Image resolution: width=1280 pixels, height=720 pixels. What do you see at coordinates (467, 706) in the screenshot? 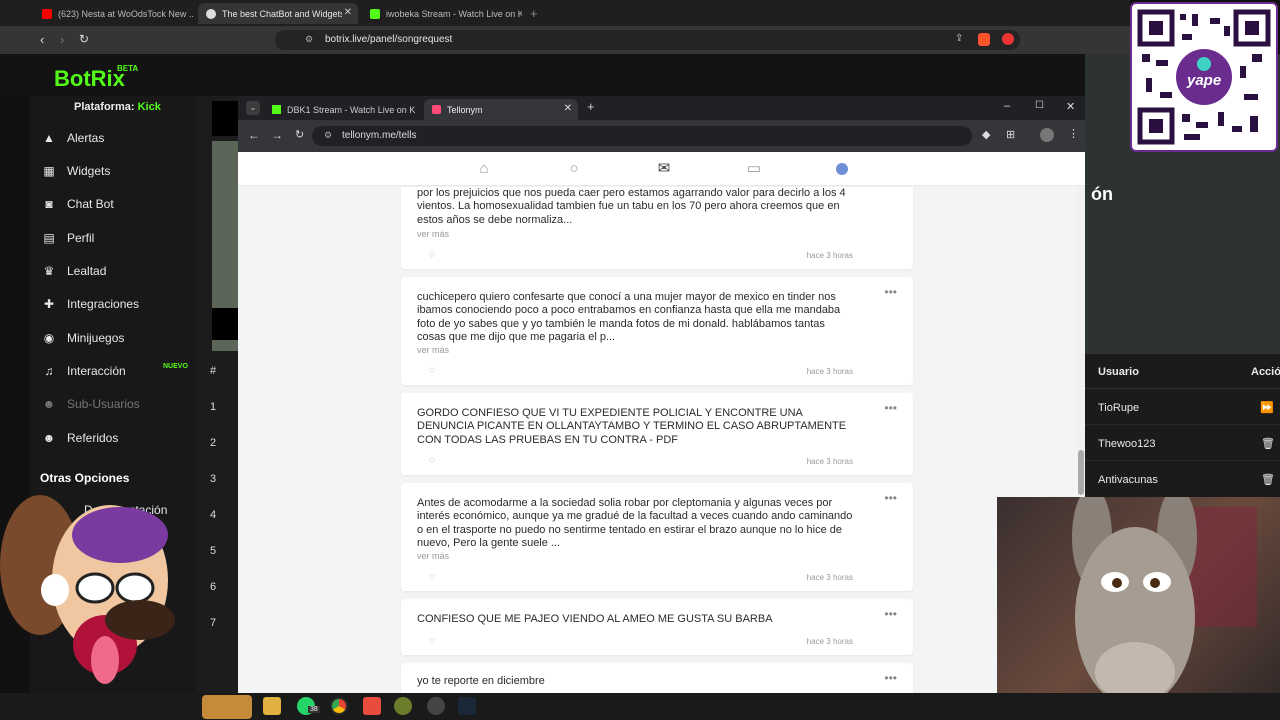
I see `steam-icon` at bounding box center [467, 706].